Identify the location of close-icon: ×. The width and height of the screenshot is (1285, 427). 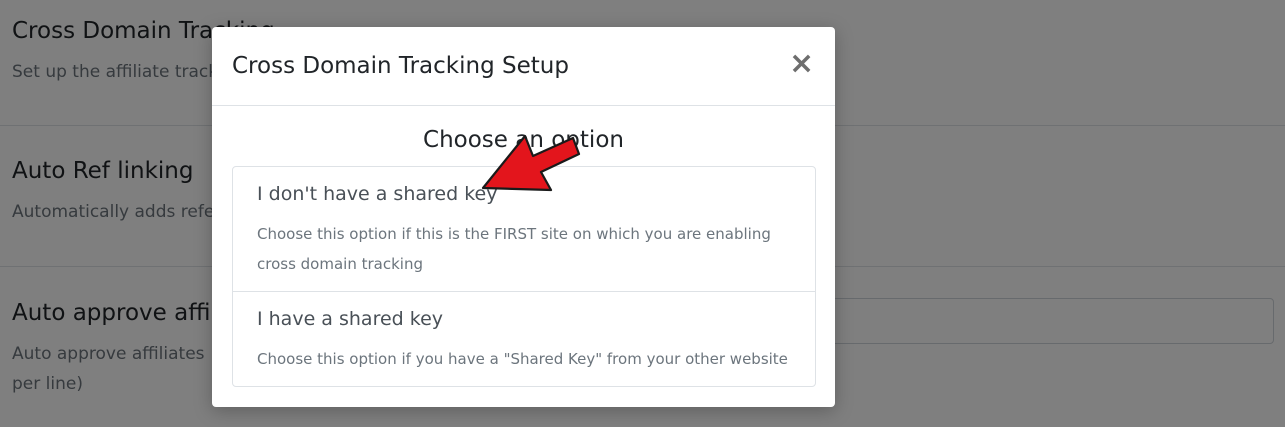
(801, 64).